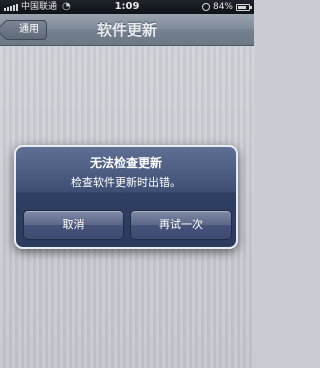  What do you see at coordinates (126, 182) in the screenshot?
I see `alert-message: 检查软件更新时出错。` at bounding box center [126, 182].